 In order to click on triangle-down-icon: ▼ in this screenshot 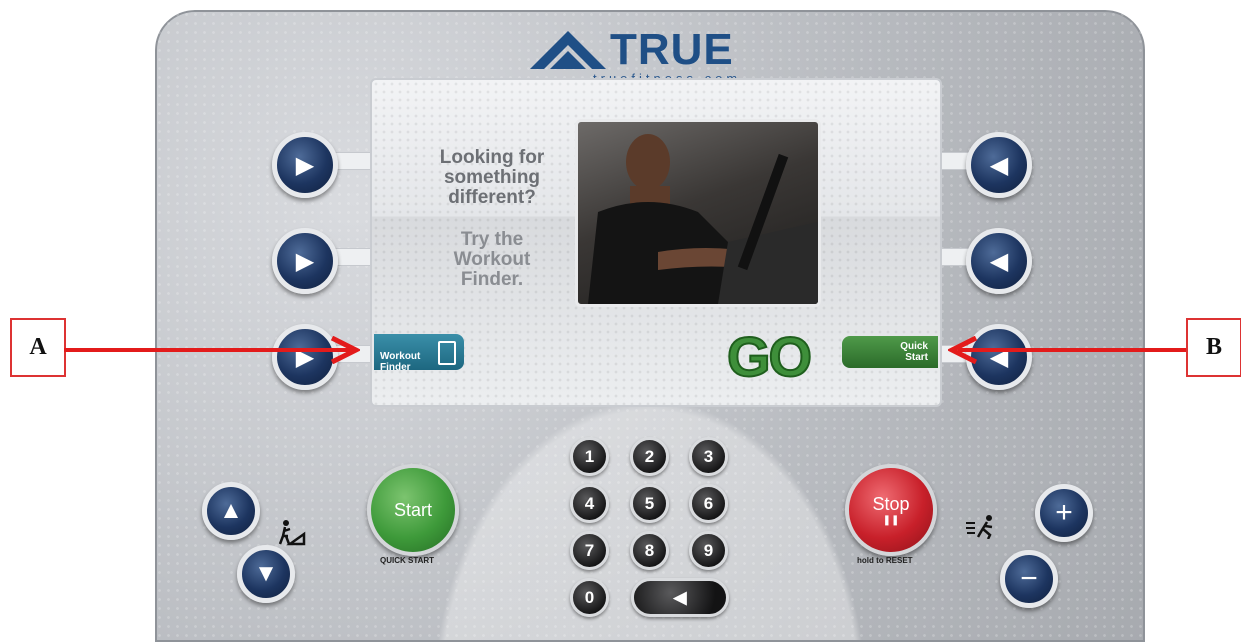, I will do `click(266, 573)`.